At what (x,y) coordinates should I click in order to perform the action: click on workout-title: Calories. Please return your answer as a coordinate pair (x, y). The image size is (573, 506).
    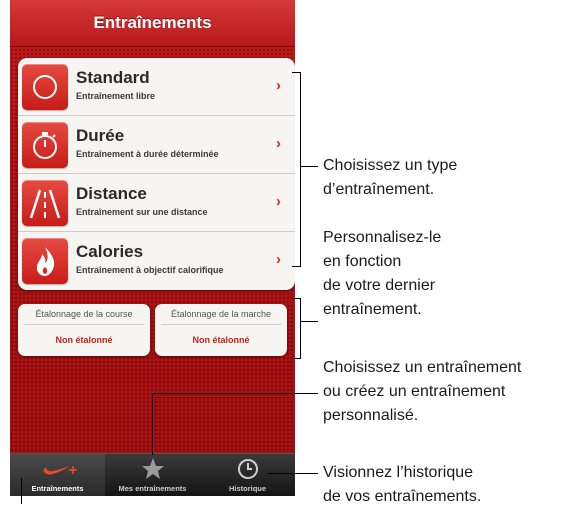
    Looking at the image, I should click on (110, 251).